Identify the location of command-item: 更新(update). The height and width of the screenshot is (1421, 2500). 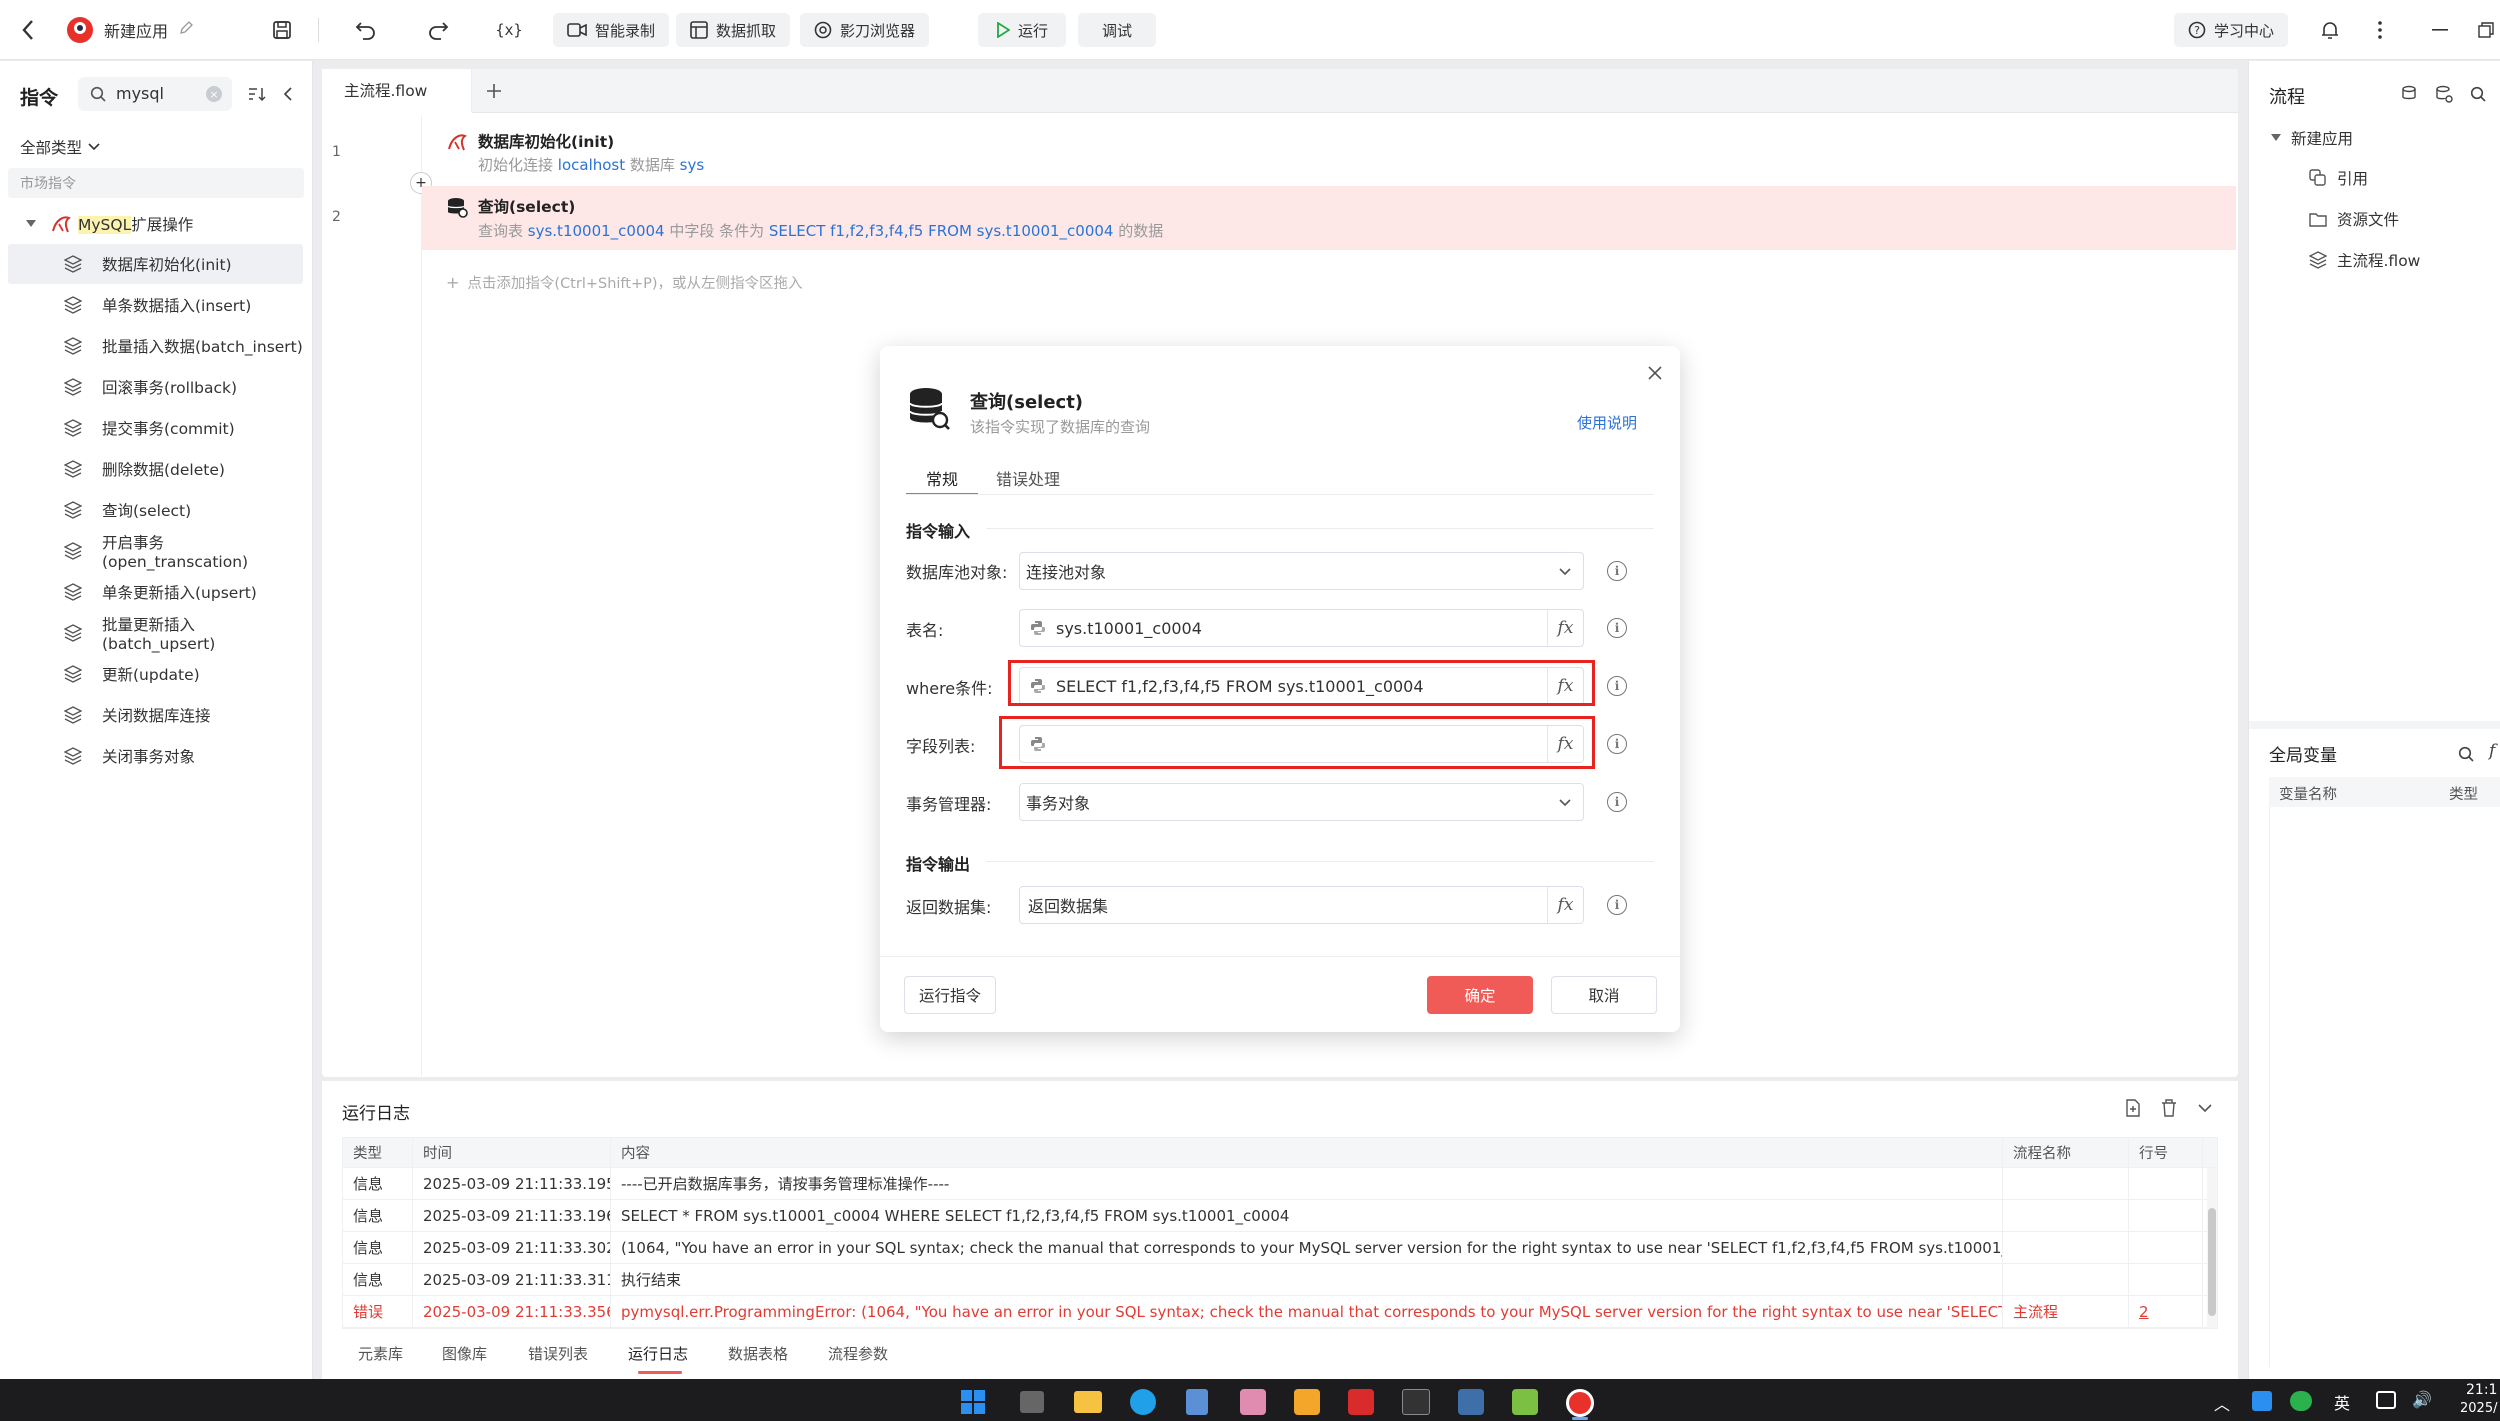
(155, 674).